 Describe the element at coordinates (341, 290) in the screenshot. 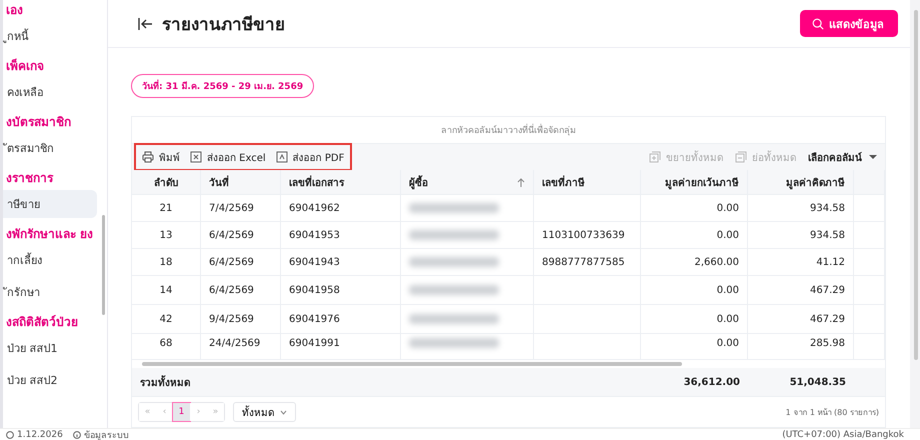

I see `table-cell: 69041958` at that location.